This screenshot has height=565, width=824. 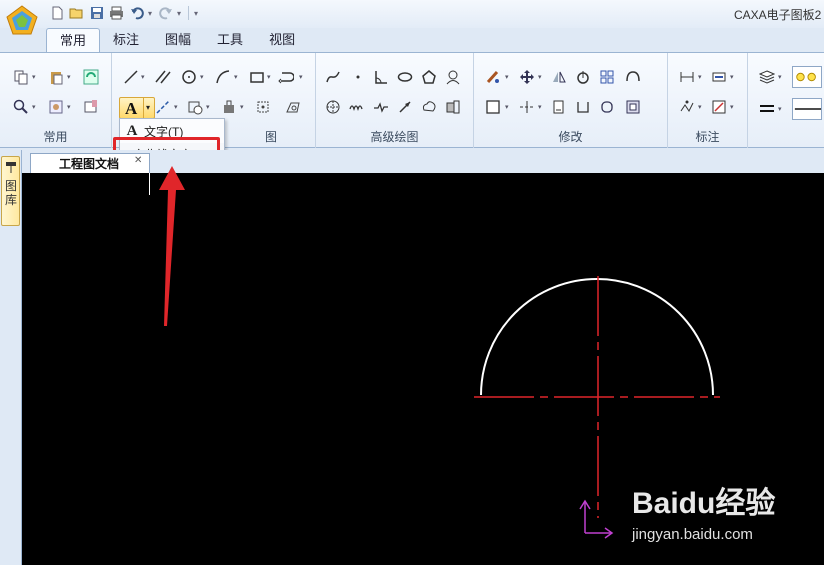 What do you see at coordinates (11, 167) in the screenshot?
I see `pin-icon` at bounding box center [11, 167].